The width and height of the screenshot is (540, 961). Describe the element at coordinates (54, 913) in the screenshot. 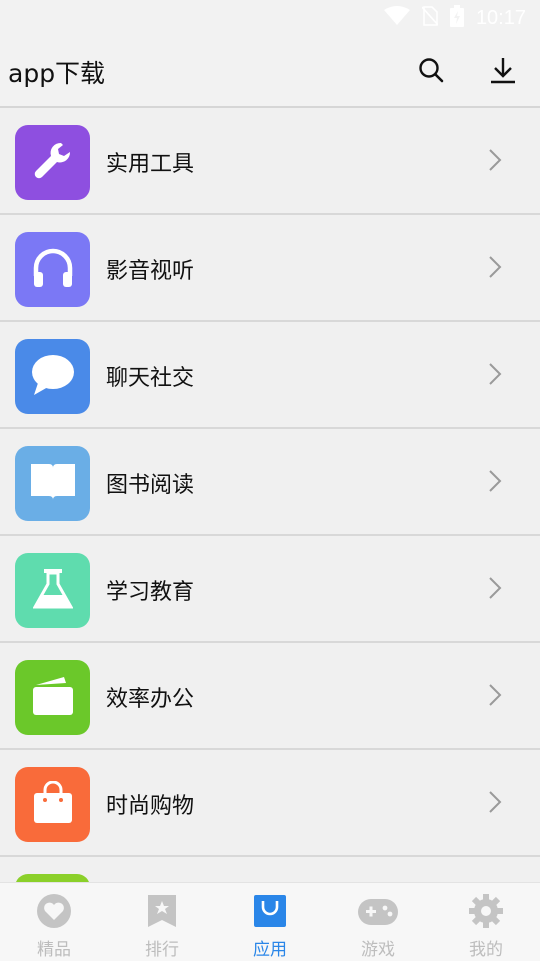

I see `heart-icon` at that location.